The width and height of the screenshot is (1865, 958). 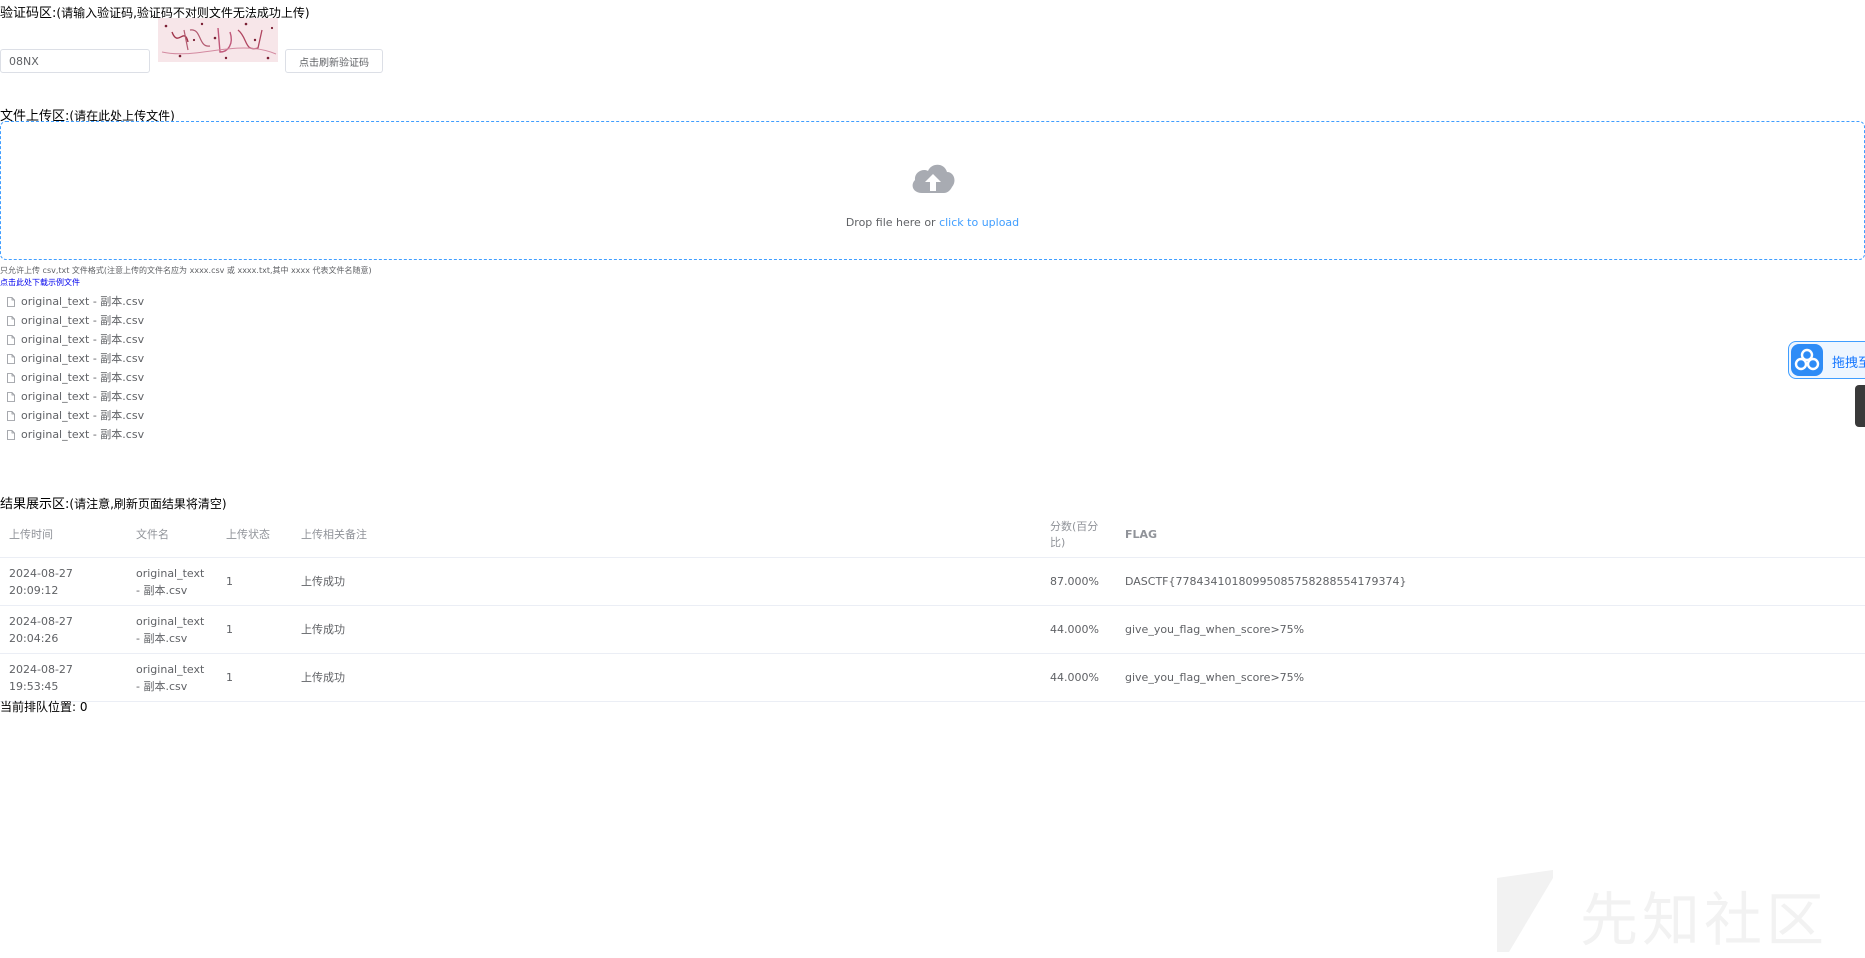 What do you see at coordinates (1860, 406) in the screenshot?
I see `side-panel-tab` at bounding box center [1860, 406].